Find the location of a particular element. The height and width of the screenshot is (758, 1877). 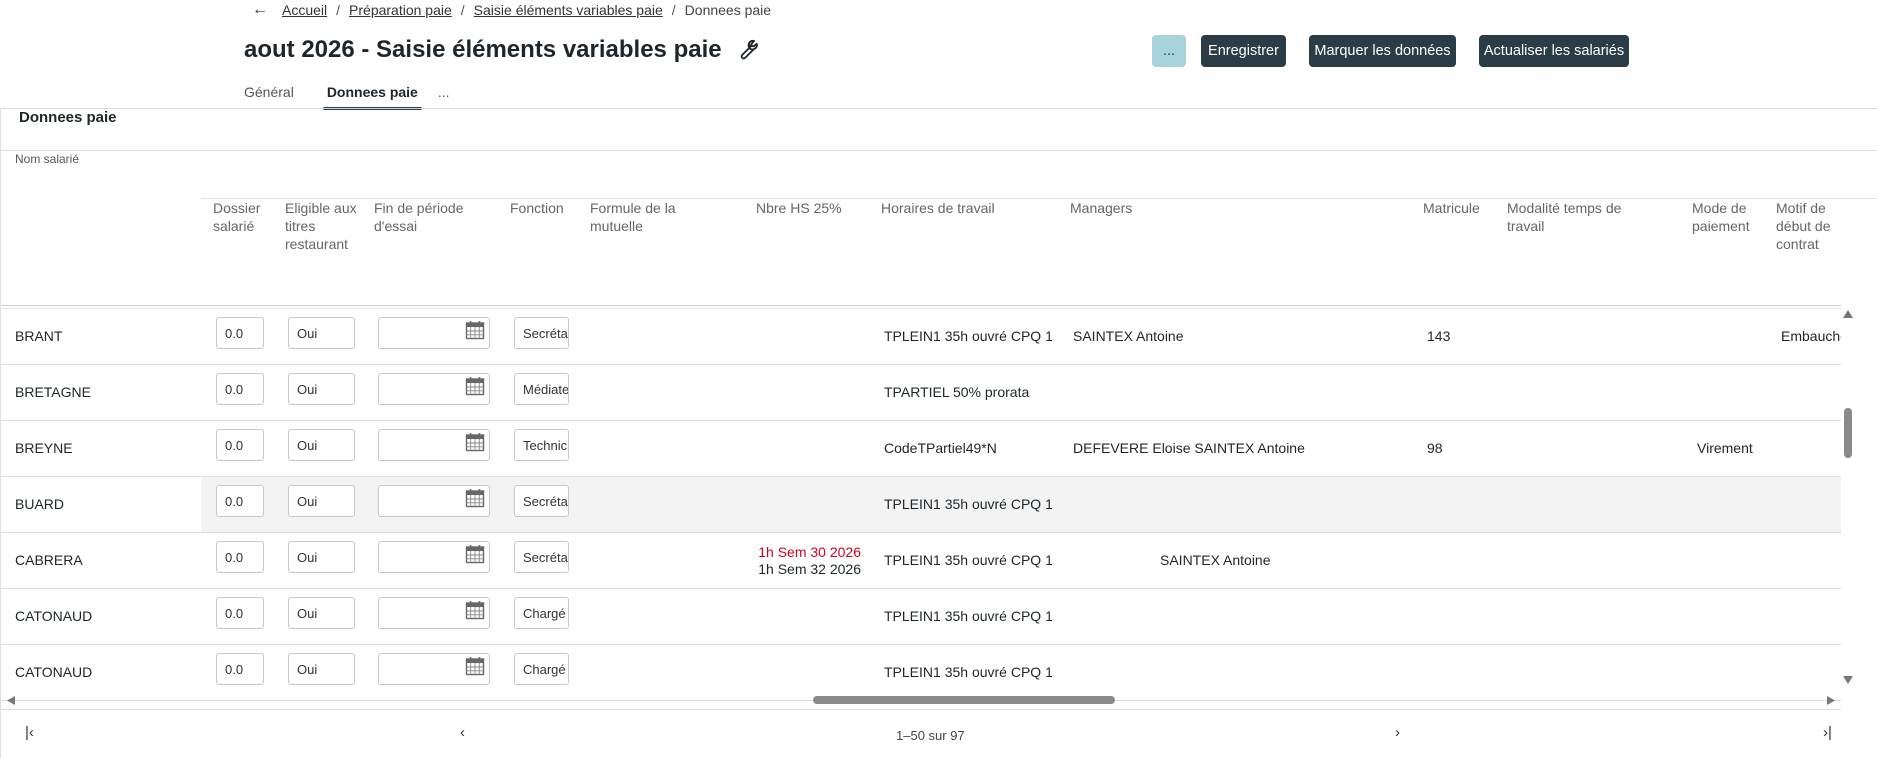

save-button: Enregistrer is located at coordinates (1243, 51).